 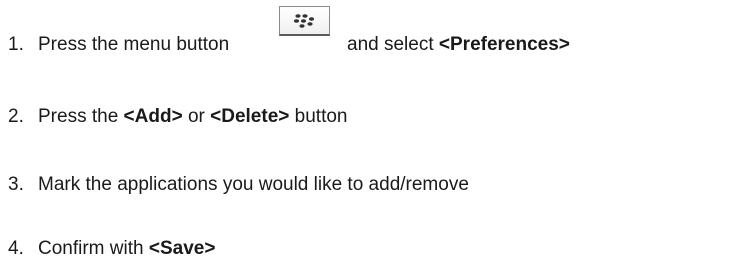 I want to click on step-number: 2., so click(x=16, y=116).